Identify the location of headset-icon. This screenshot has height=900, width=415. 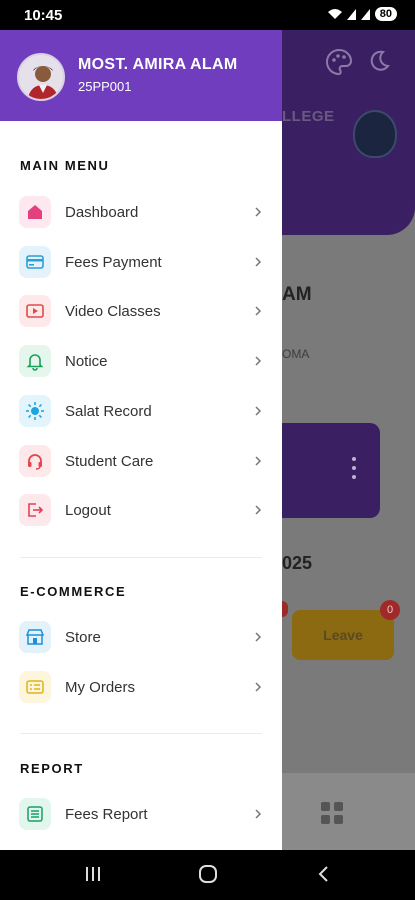
(35, 461).